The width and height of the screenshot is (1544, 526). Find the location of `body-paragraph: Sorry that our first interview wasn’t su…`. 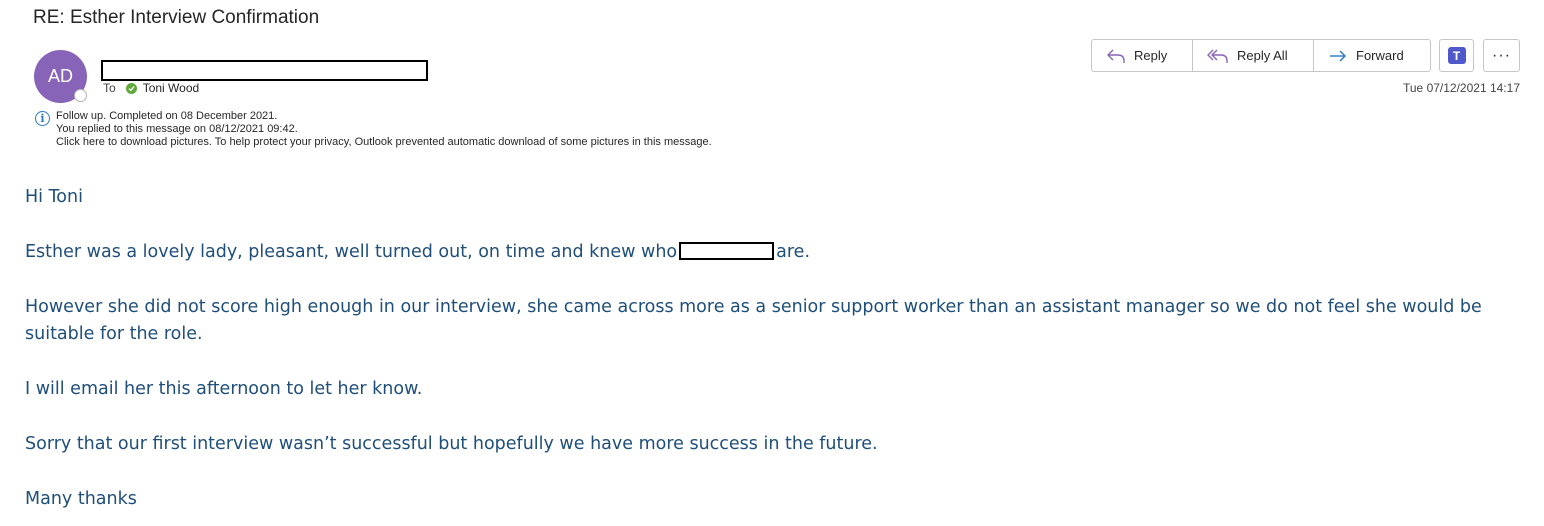

body-paragraph: Sorry that our first interview wasn’t su… is located at coordinates (451, 444).